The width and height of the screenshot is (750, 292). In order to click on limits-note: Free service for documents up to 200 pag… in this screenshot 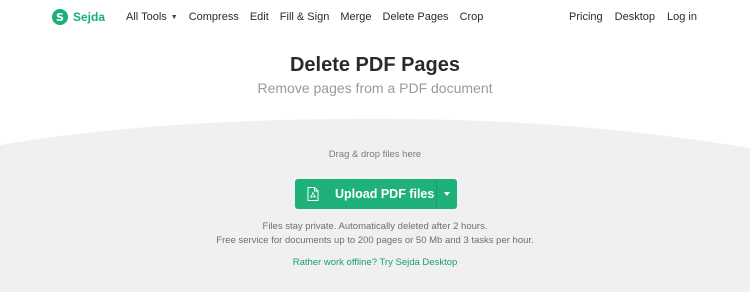, I will do `click(375, 240)`.